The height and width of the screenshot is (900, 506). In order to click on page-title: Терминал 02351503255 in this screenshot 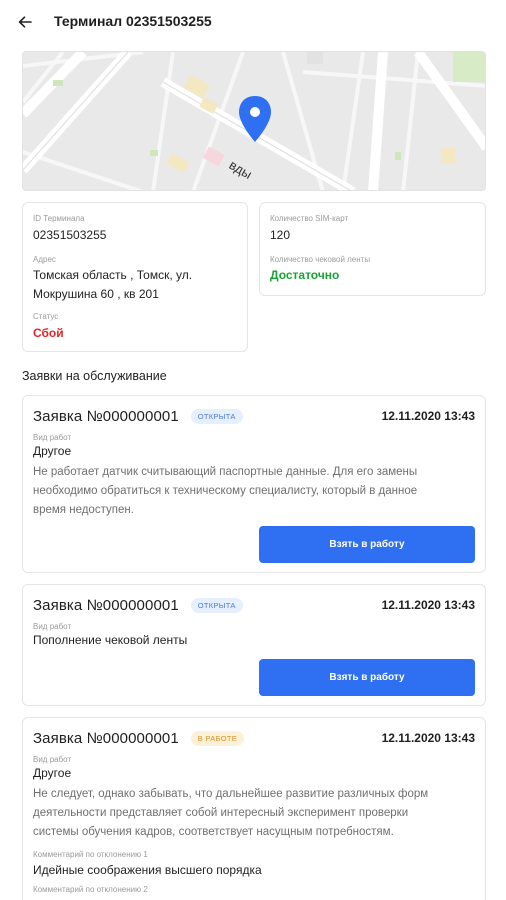, I will do `click(133, 21)`.